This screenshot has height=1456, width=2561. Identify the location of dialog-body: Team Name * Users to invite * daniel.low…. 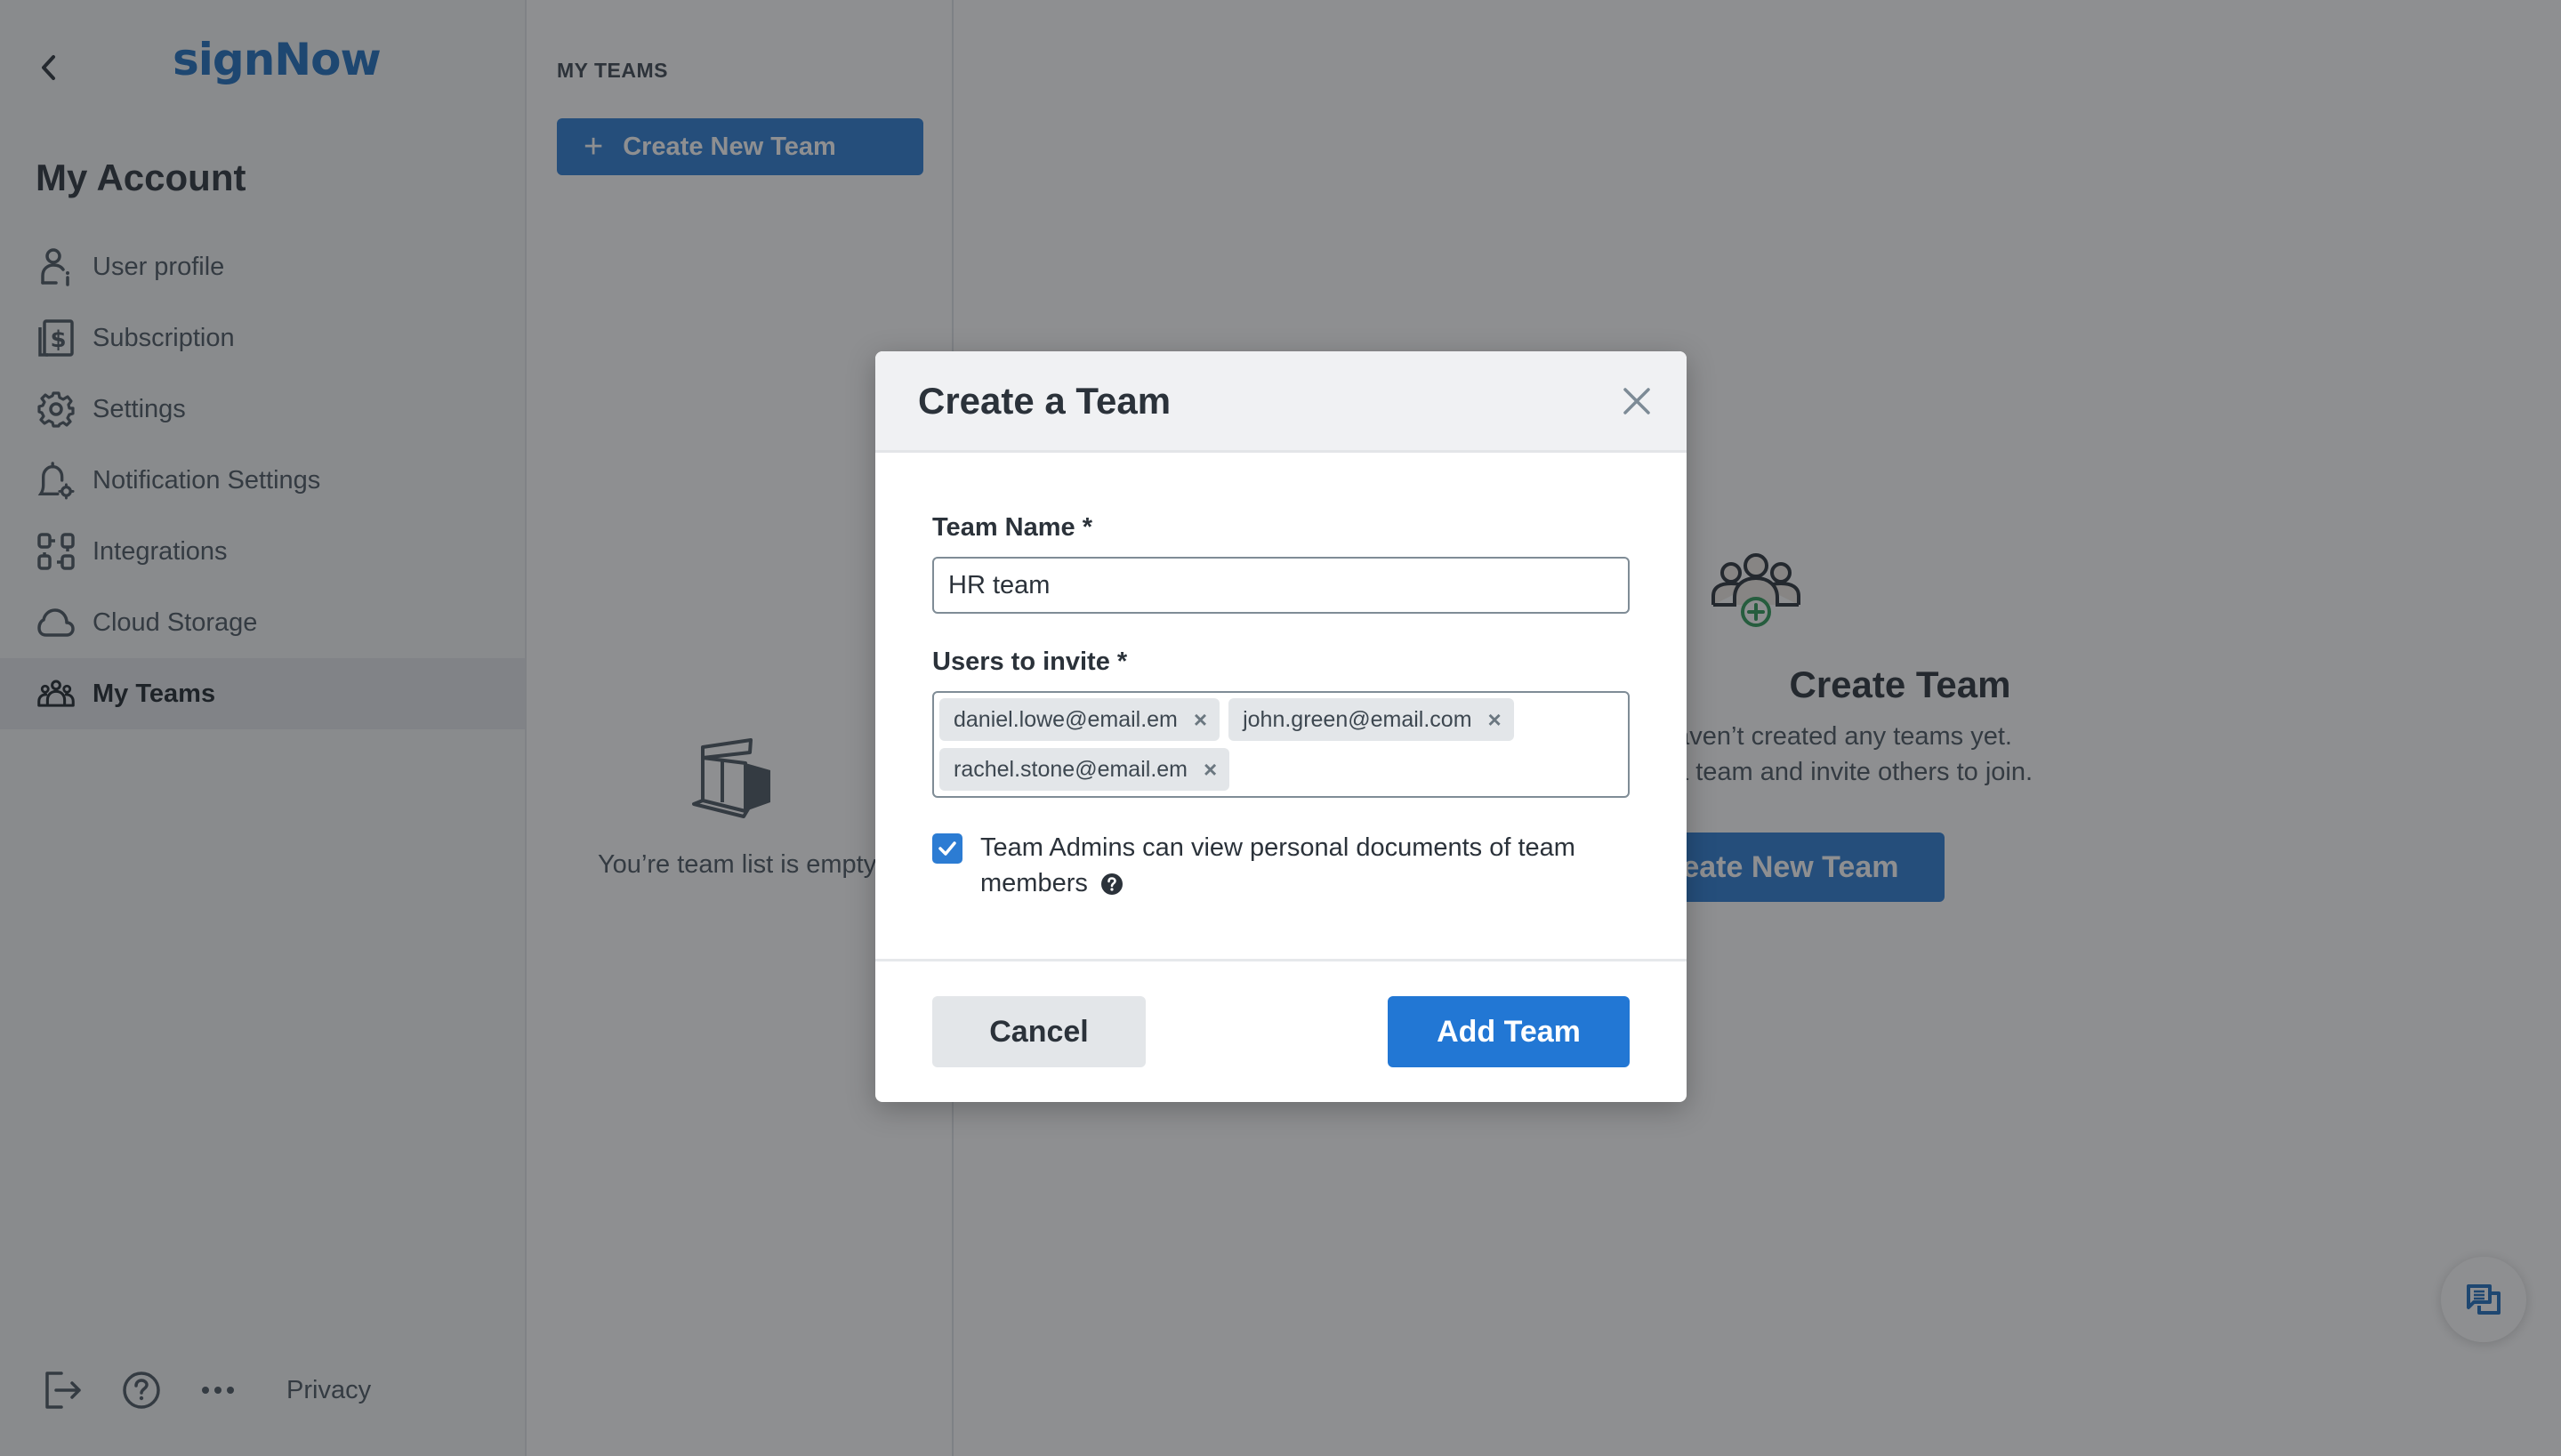
(1281, 677).